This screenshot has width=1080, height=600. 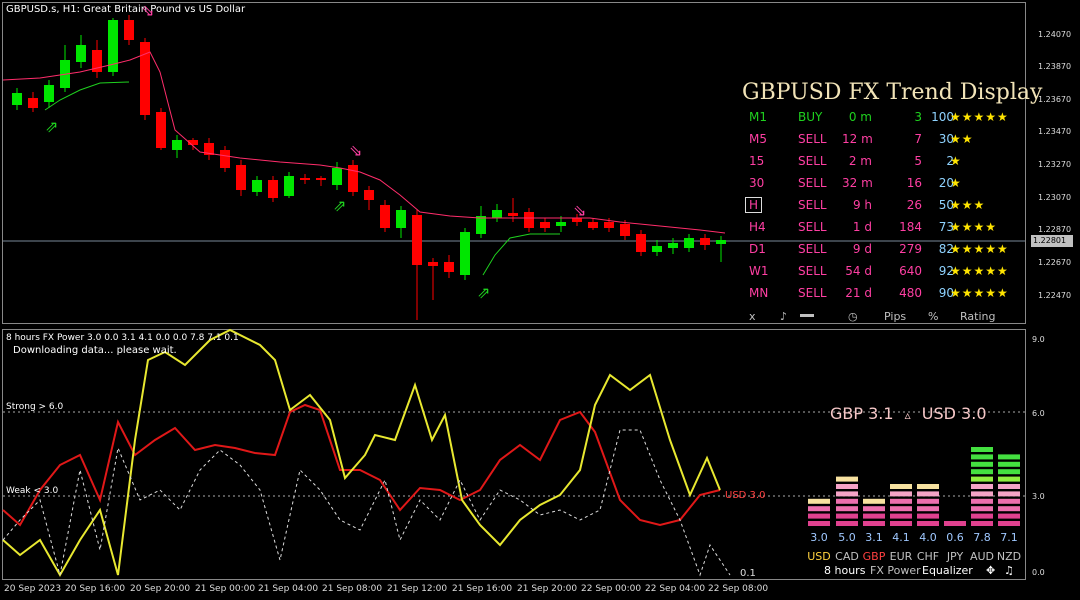 I want to click on trend-display-title: GBPUSD FX Trend Display, so click(x=892, y=92).